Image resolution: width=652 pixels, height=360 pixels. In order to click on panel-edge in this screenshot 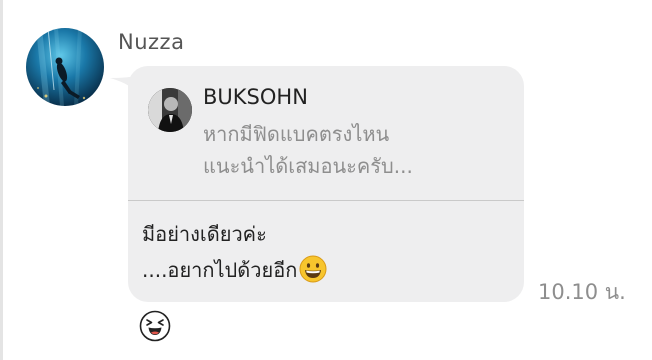, I will do `click(1, 180)`.